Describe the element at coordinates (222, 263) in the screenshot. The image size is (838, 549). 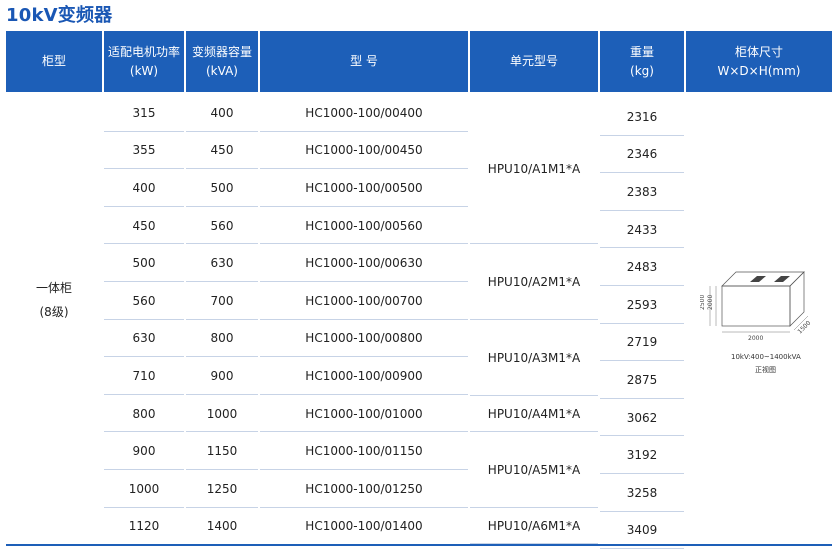
I see `cell-capacity: 630` at that location.